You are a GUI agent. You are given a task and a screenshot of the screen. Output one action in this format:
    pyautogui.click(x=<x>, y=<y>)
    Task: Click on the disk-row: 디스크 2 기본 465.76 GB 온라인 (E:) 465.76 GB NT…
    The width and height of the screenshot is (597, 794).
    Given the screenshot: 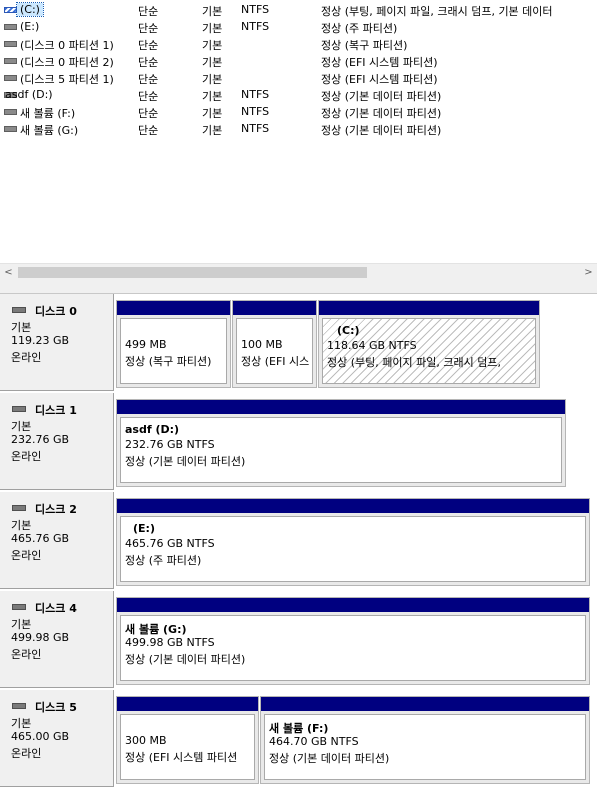 What is the action you would take?
    pyautogui.click(x=298, y=541)
    